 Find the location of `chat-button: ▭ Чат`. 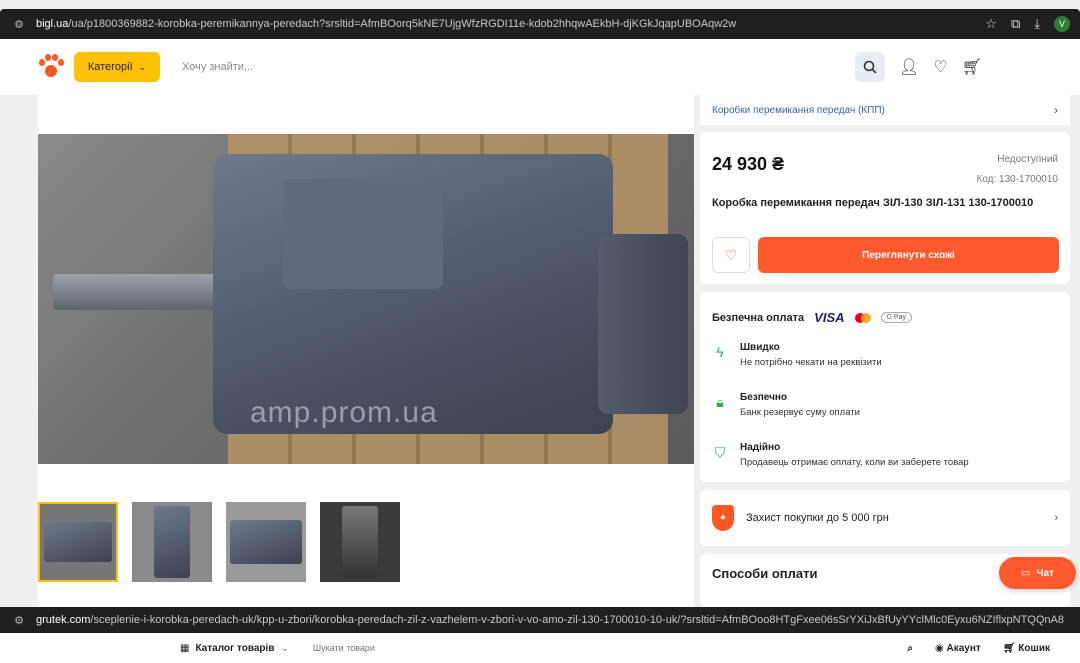

chat-button: ▭ Чат is located at coordinates (1037, 573).